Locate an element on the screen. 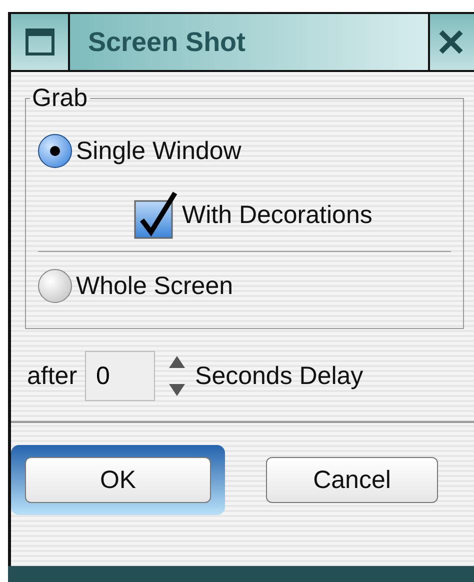 Image resolution: width=474 pixels, height=582 pixels. window-menu-button is located at coordinates (40, 42).